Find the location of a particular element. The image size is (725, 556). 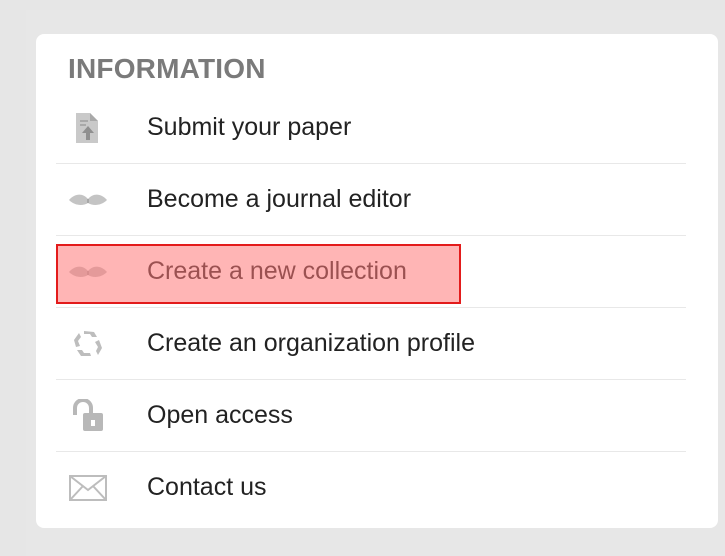

menu-item-label: Contact us is located at coordinates (207, 487).